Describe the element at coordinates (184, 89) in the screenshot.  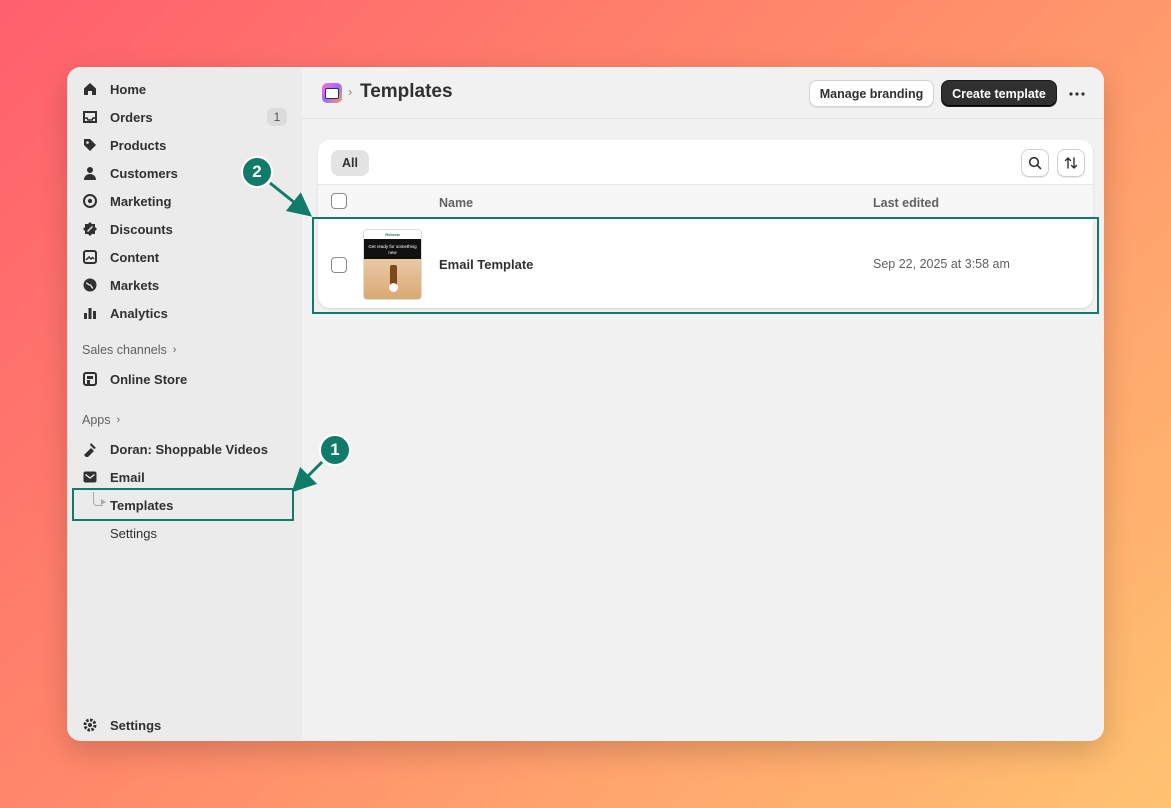
I see `sidebar-item-home: Home` at that location.